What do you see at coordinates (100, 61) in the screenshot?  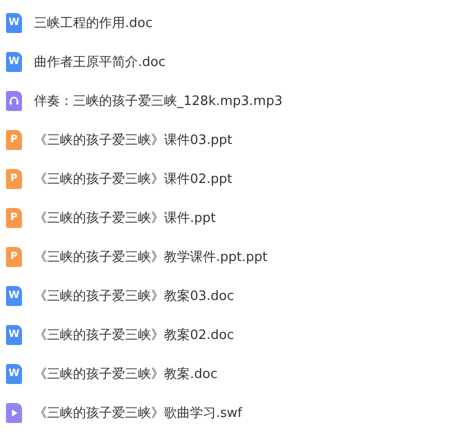 I see `file-name: 曲作者王原平简介.doc` at bounding box center [100, 61].